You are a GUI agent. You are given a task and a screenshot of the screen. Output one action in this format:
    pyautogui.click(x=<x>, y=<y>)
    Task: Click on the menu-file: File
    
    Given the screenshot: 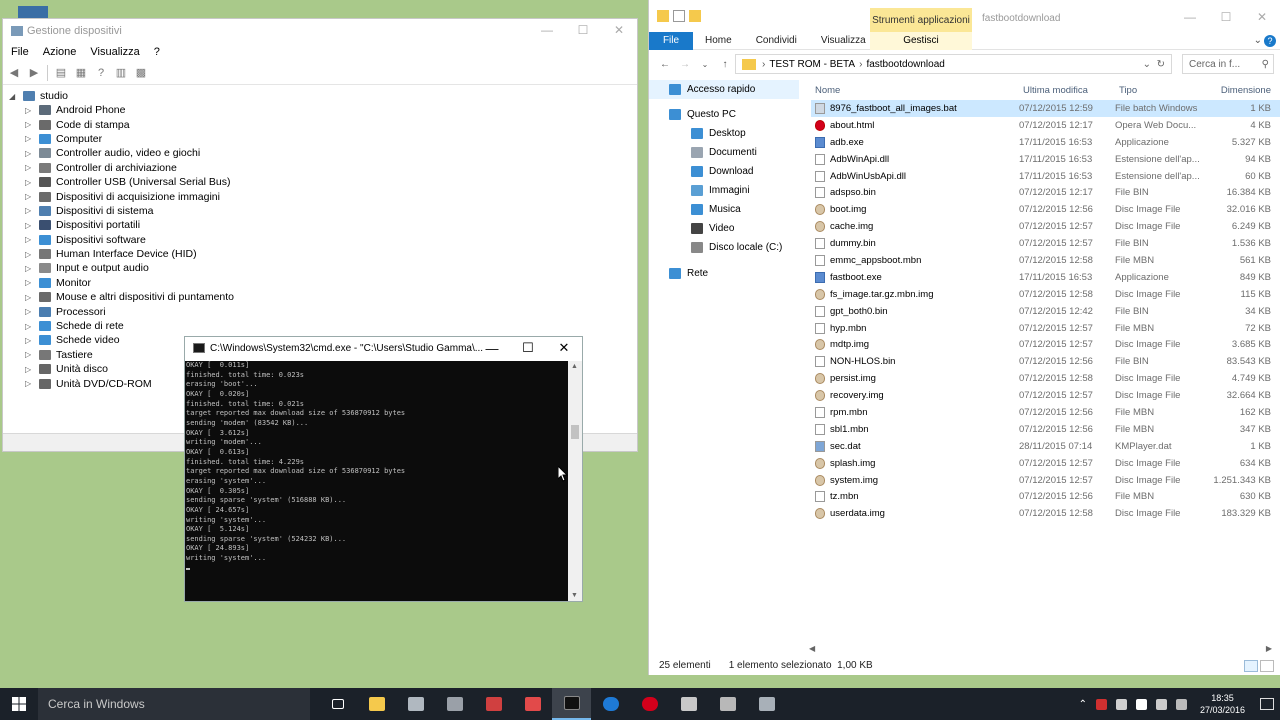 What is the action you would take?
    pyautogui.click(x=20, y=52)
    